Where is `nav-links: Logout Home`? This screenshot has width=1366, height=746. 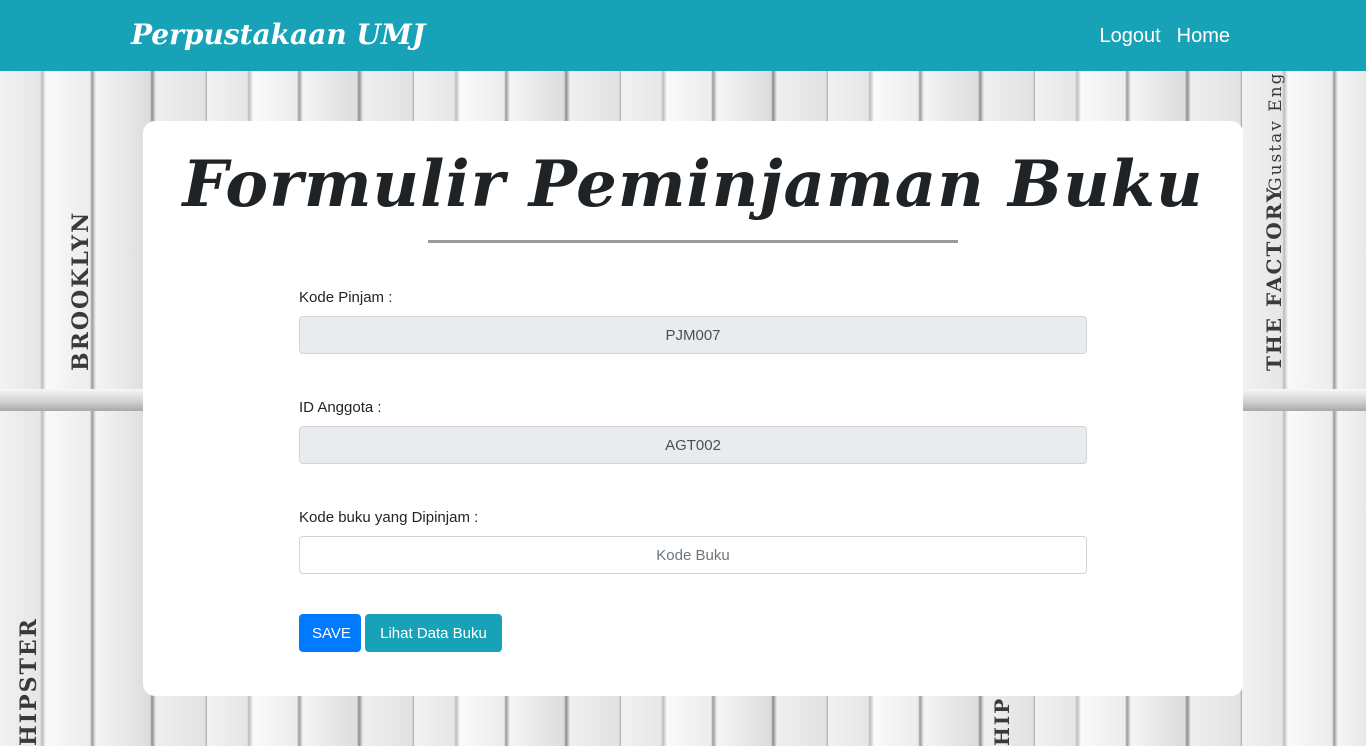
nav-links: Logout Home is located at coordinates (1164, 36).